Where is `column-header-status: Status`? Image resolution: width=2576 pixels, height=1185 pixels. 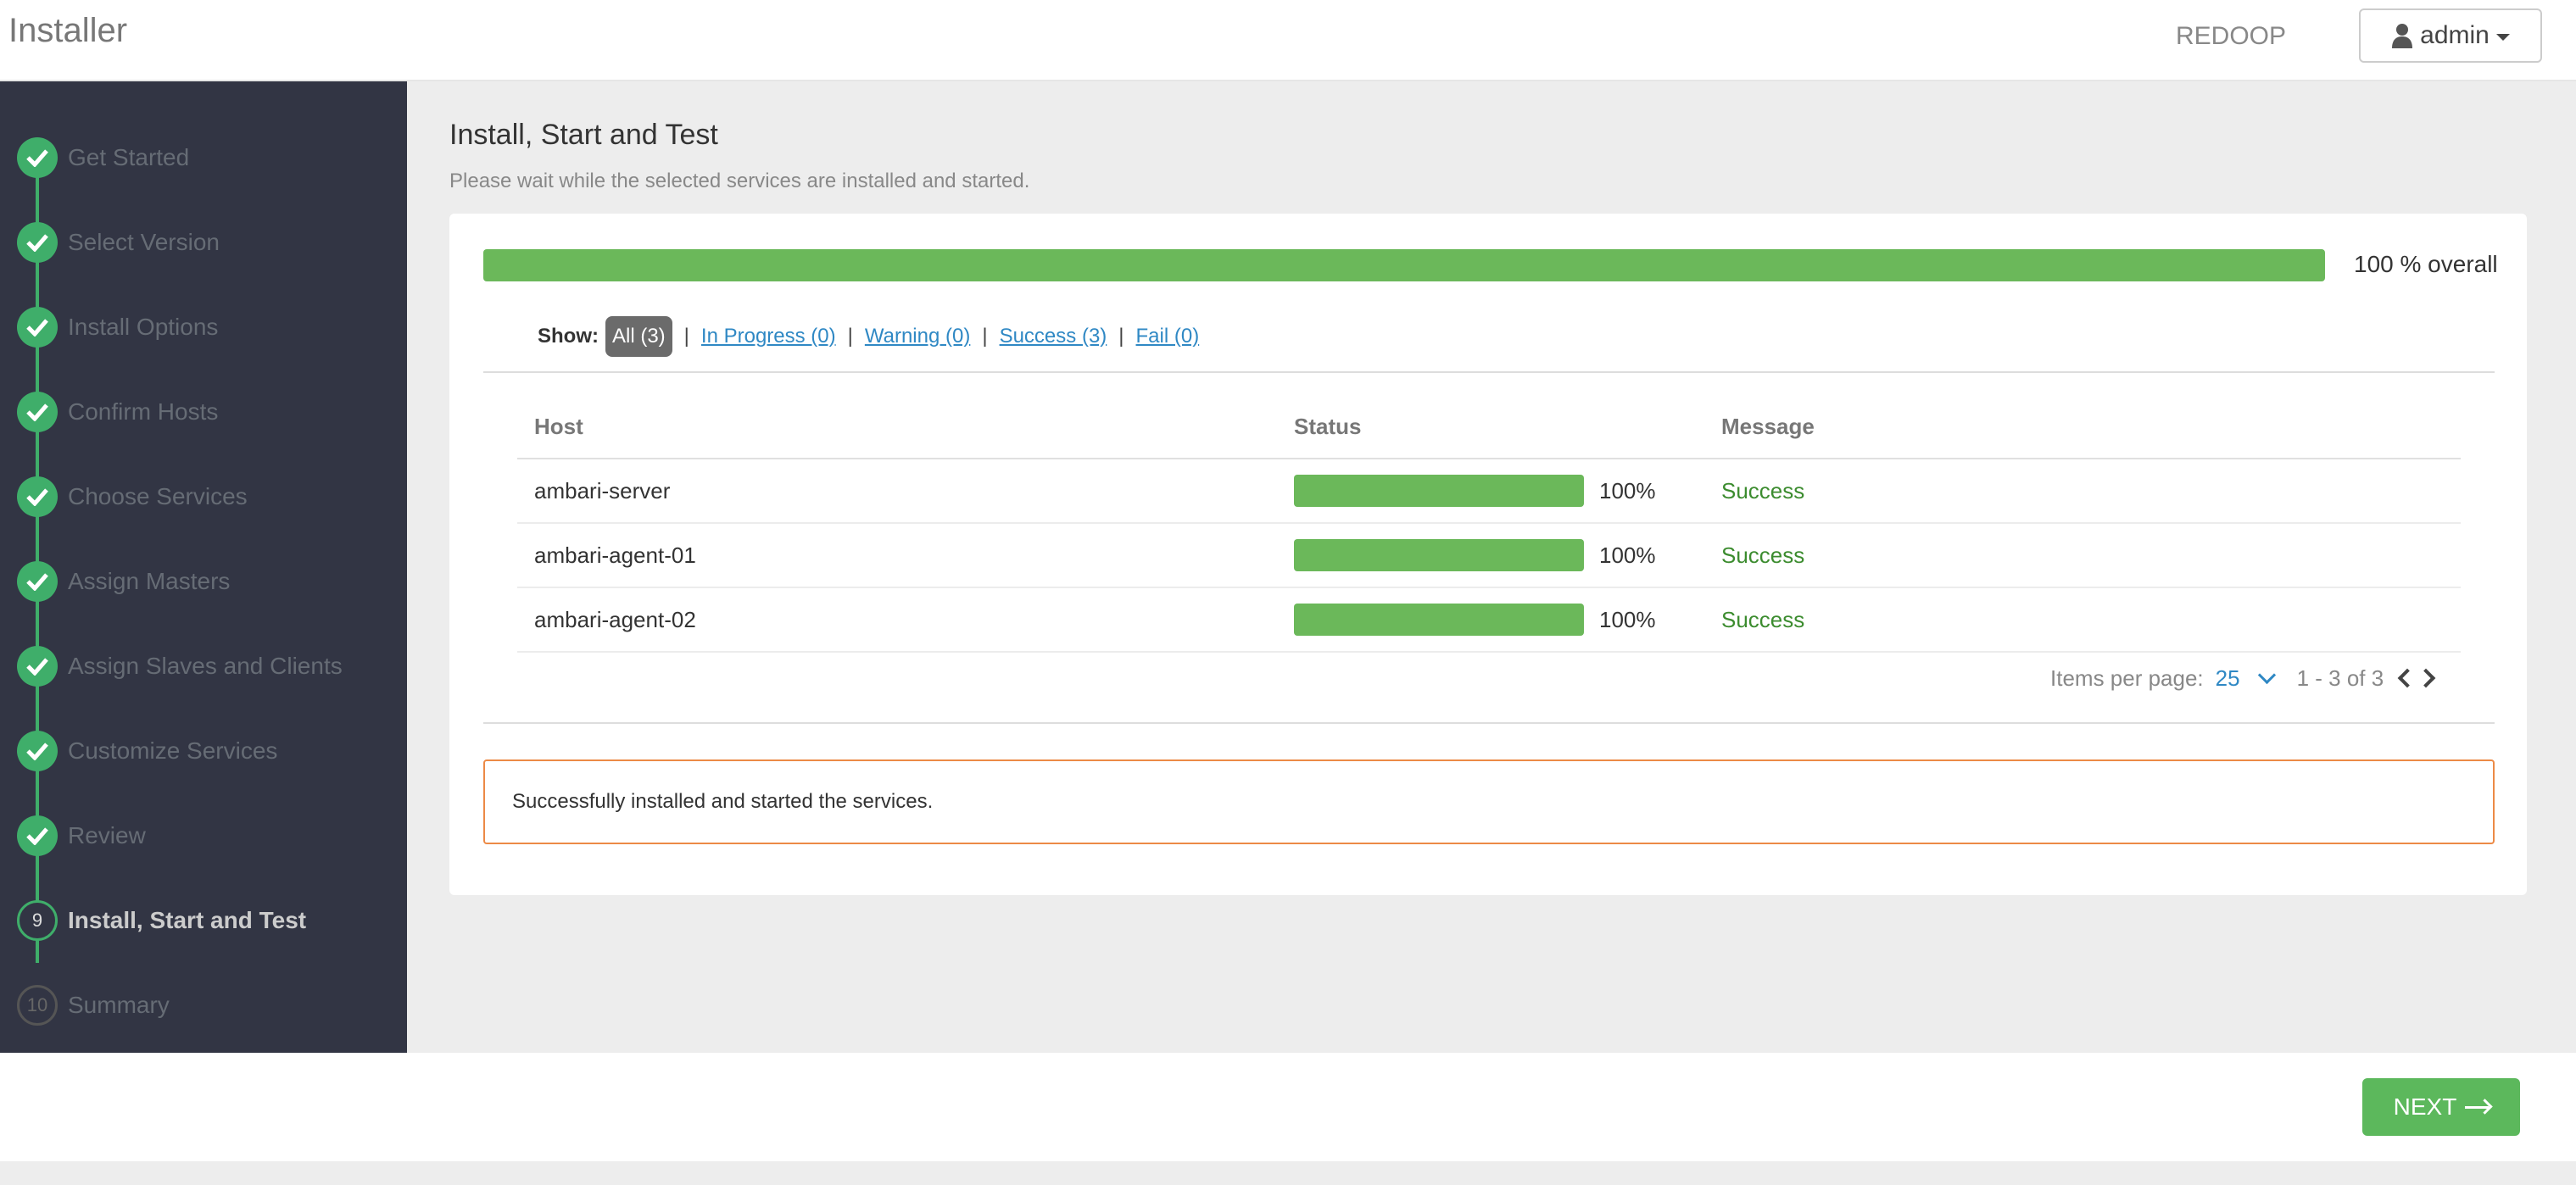
column-header-status: Status is located at coordinates (1328, 427).